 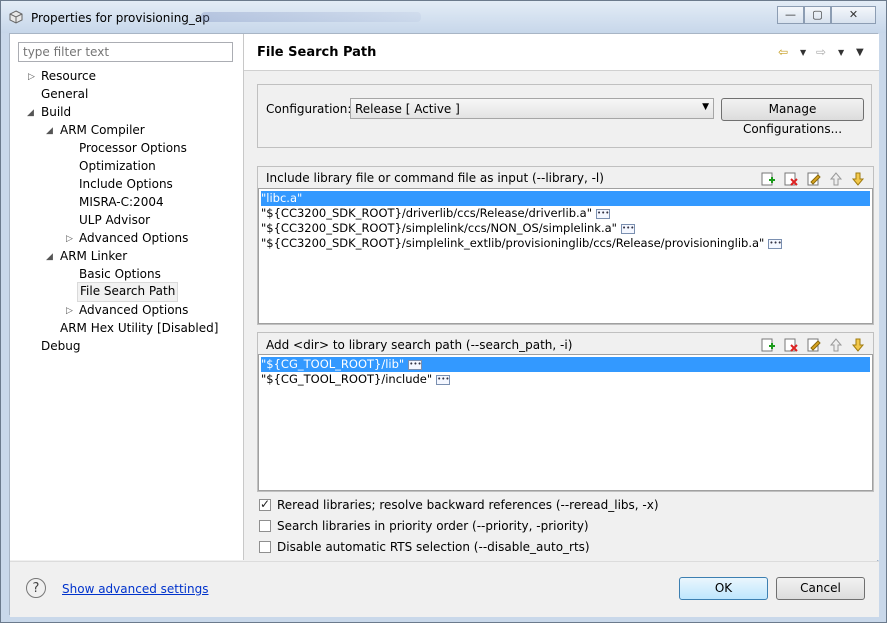 What do you see at coordinates (265, 526) in the screenshot?
I see `priority-order-checkbox` at bounding box center [265, 526].